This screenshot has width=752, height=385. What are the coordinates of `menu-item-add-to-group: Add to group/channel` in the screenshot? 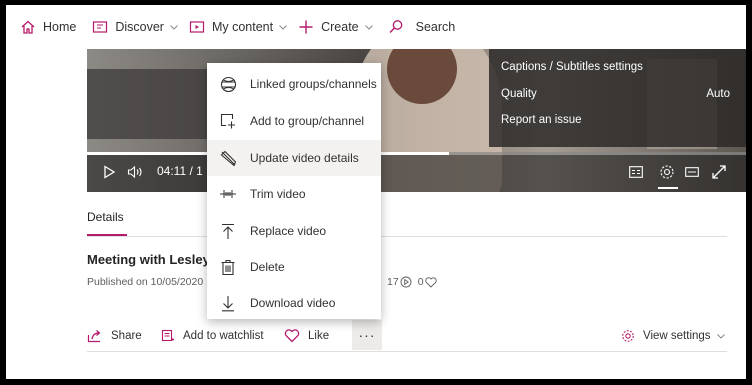 It's located at (294, 121).